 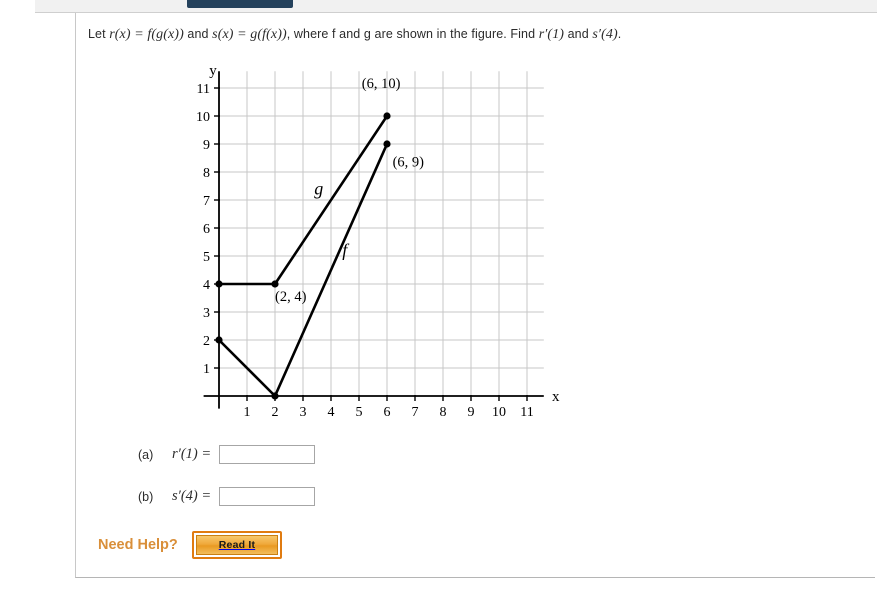 I want to click on answer-label-b: (b), so click(x=146, y=496).